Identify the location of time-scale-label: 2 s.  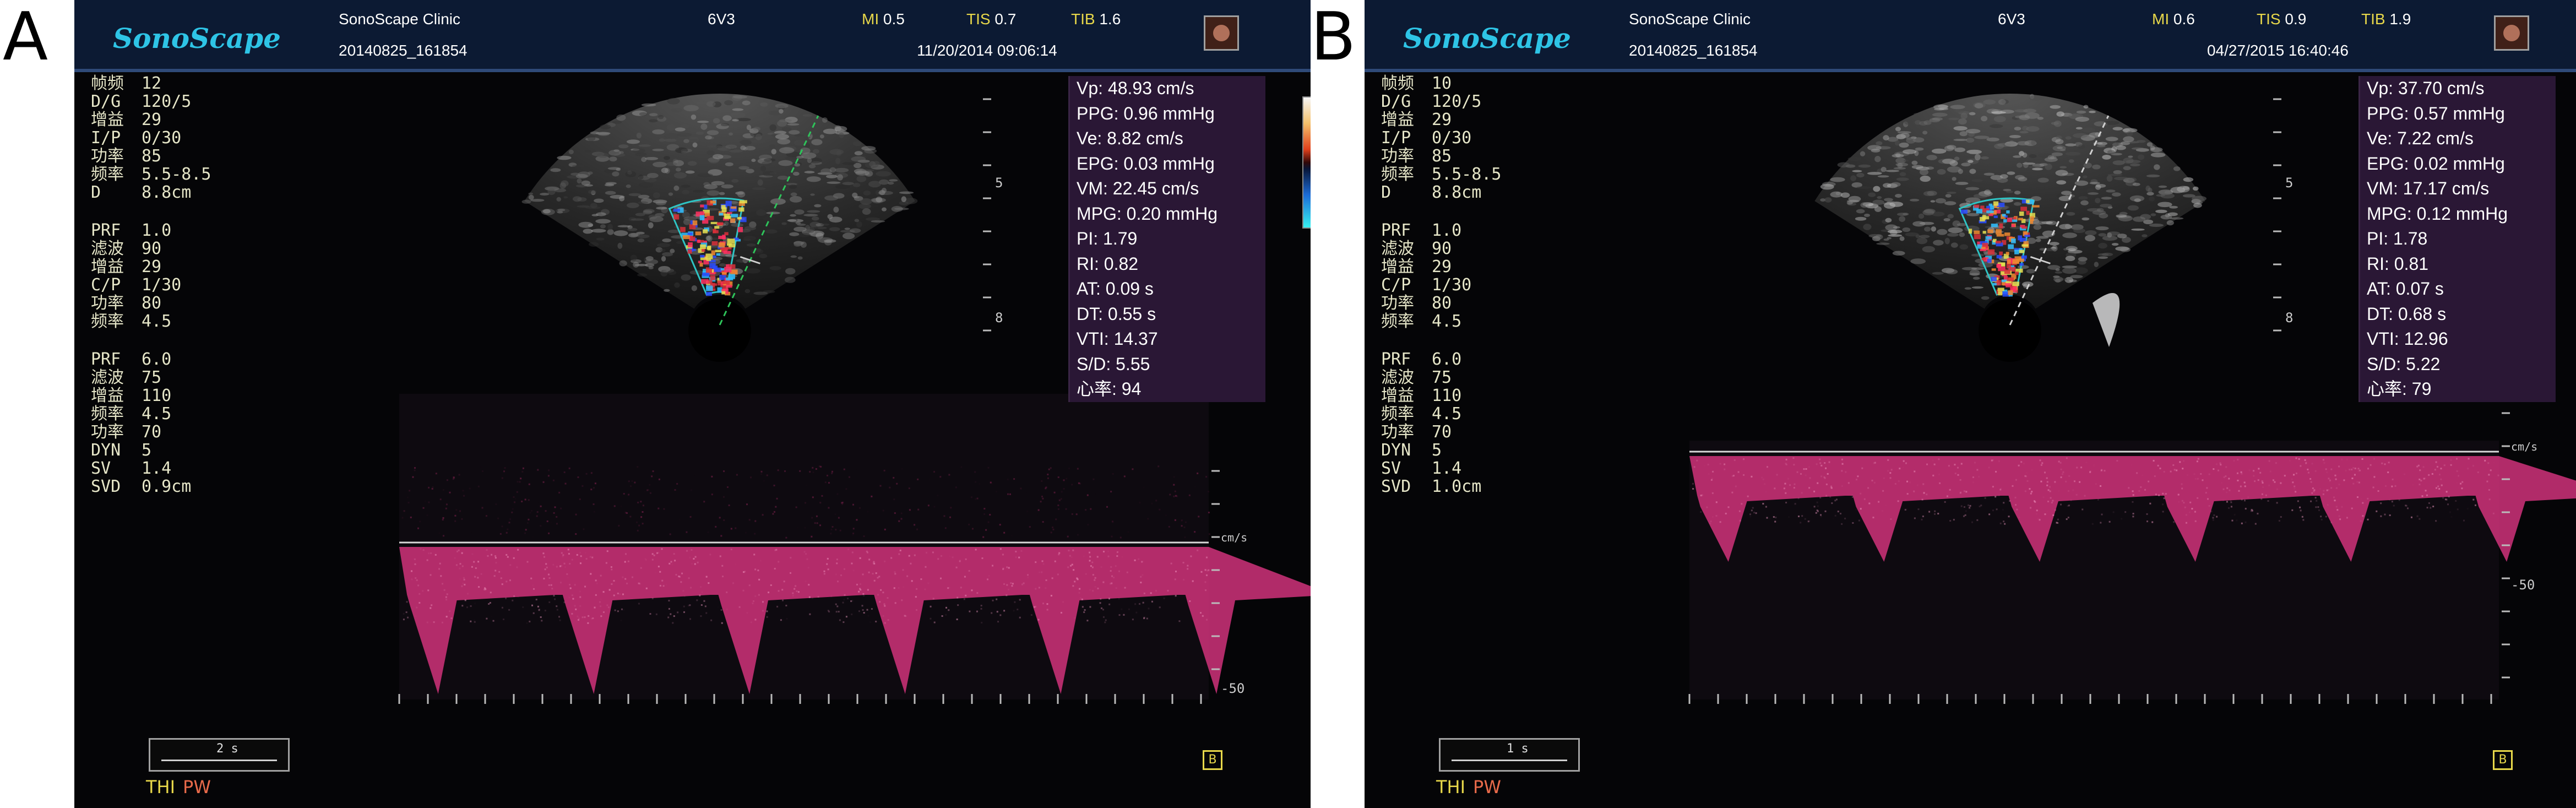
(227, 749).